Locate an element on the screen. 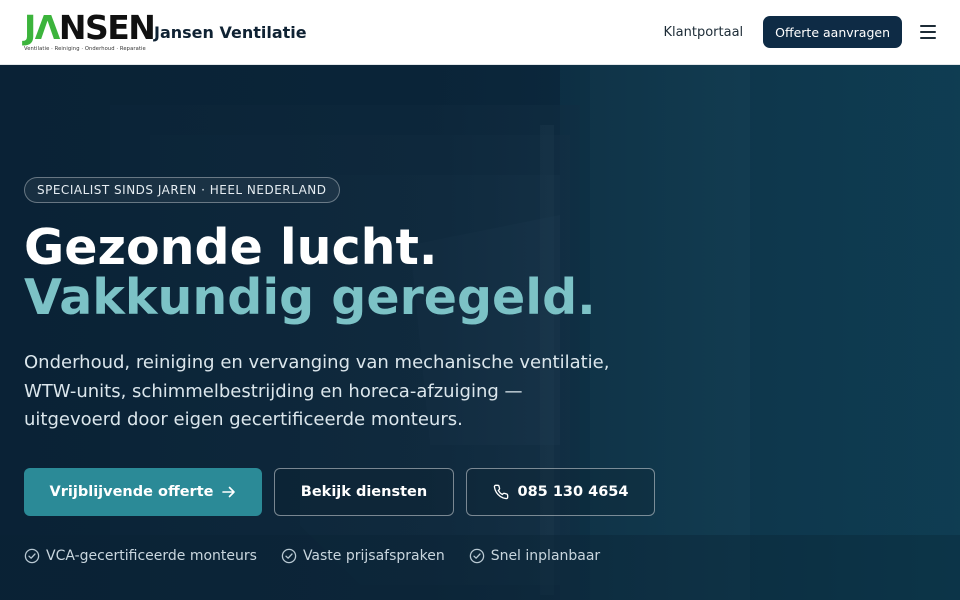 This screenshot has height=600, width=960. phone-number-label: 085 130 4654 is located at coordinates (573, 492).